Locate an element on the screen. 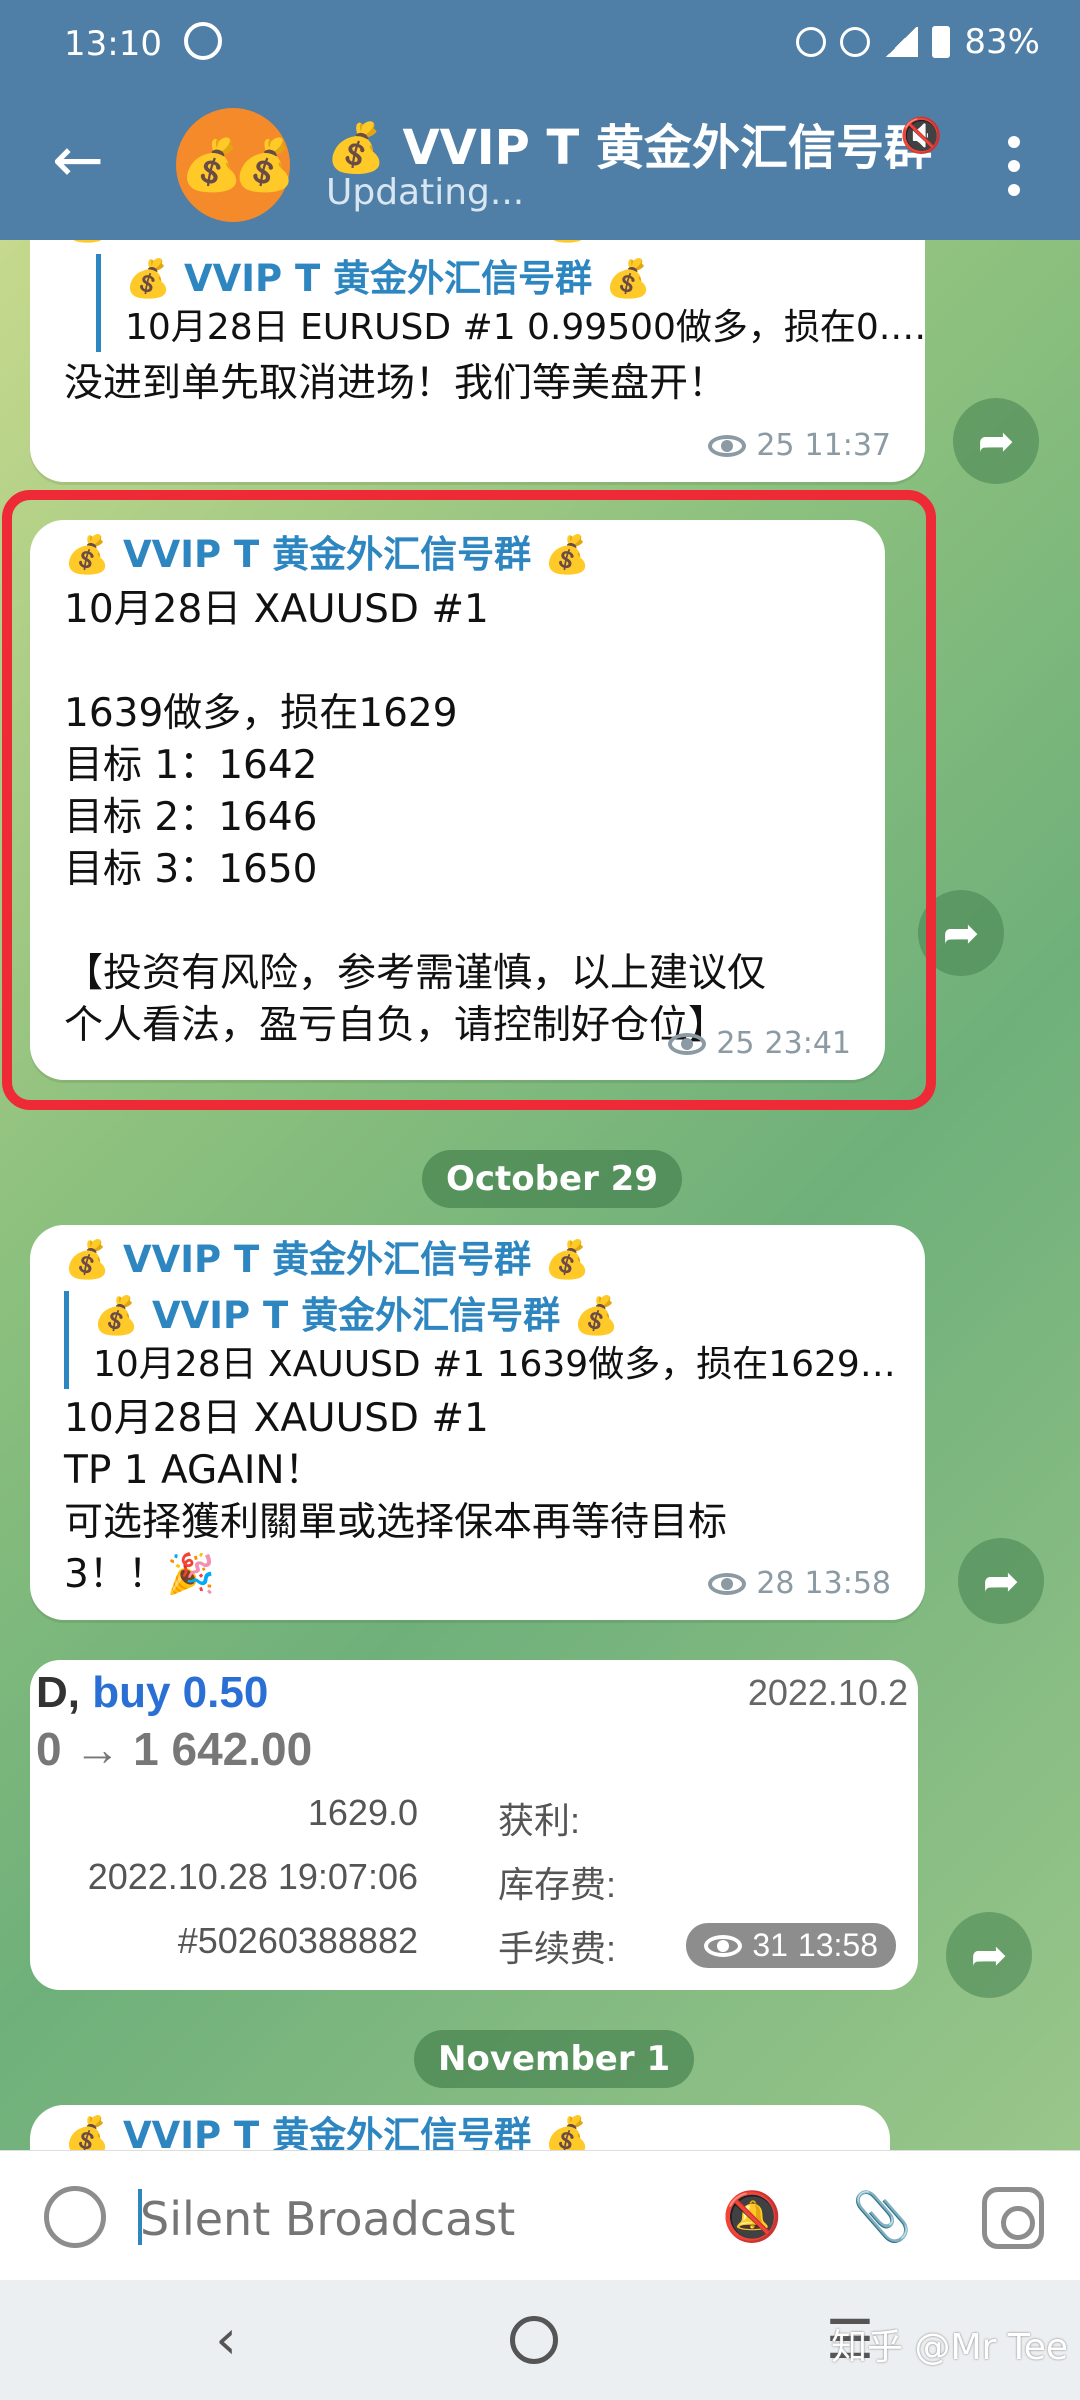 The height and width of the screenshot is (2400, 1080). message-input is located at coordinates (410, 2219).